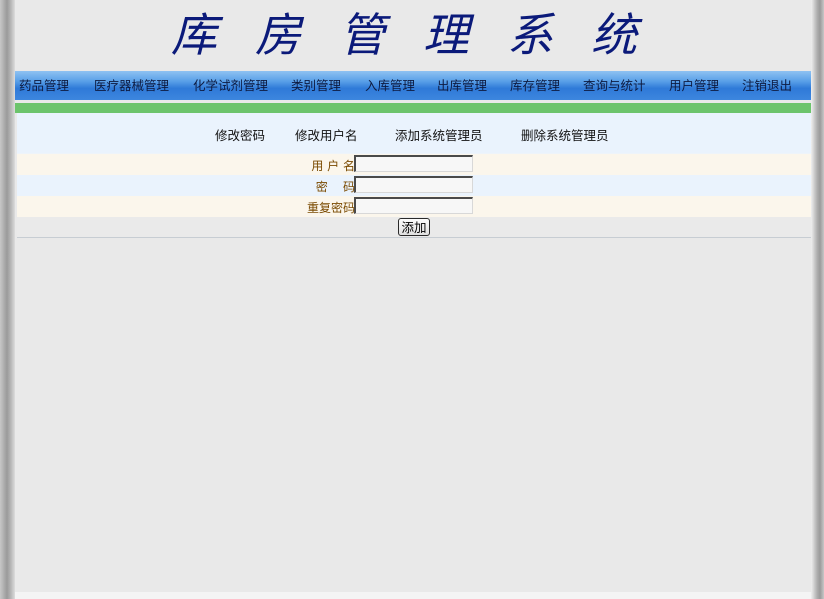  What do you see at coordinates (44, 85) in the screenshot?
I see `nav-item-drugs: 药品管理` at bounding box center [44, 85].